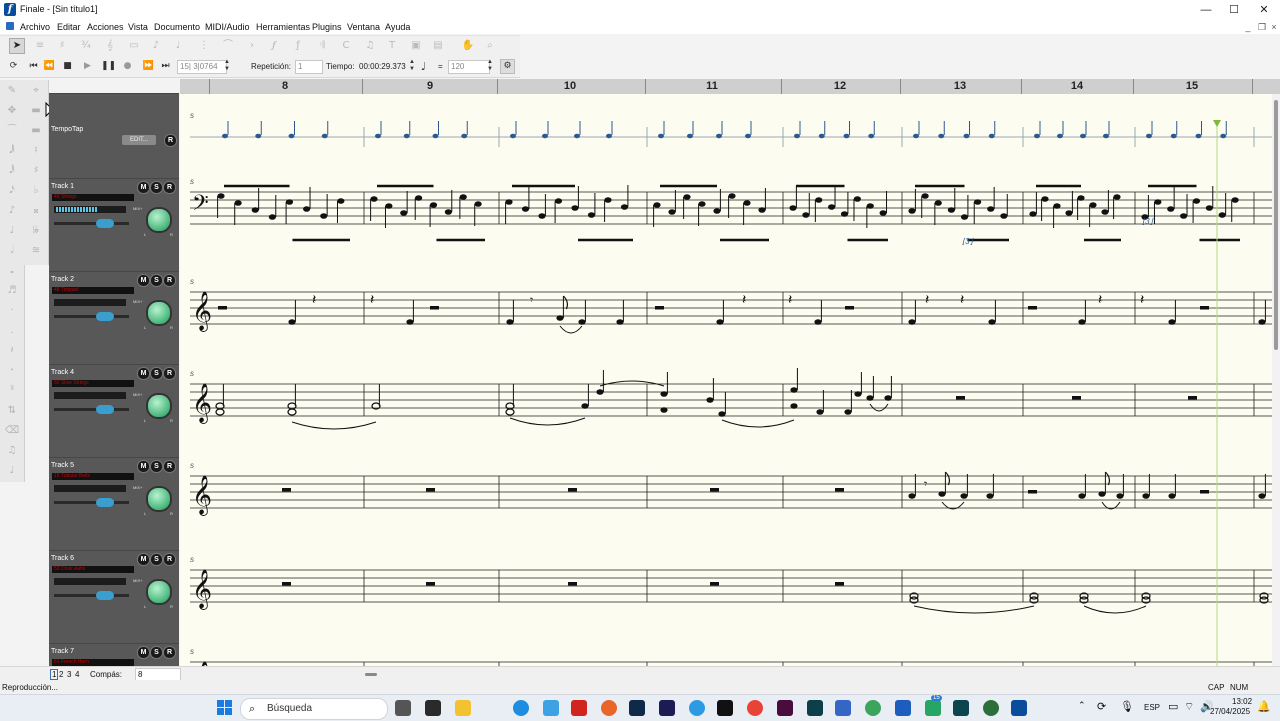 Image resolution: width=1280 pixels, height=721 pixels. I want to click on task-view-icon, so click(403, 708).